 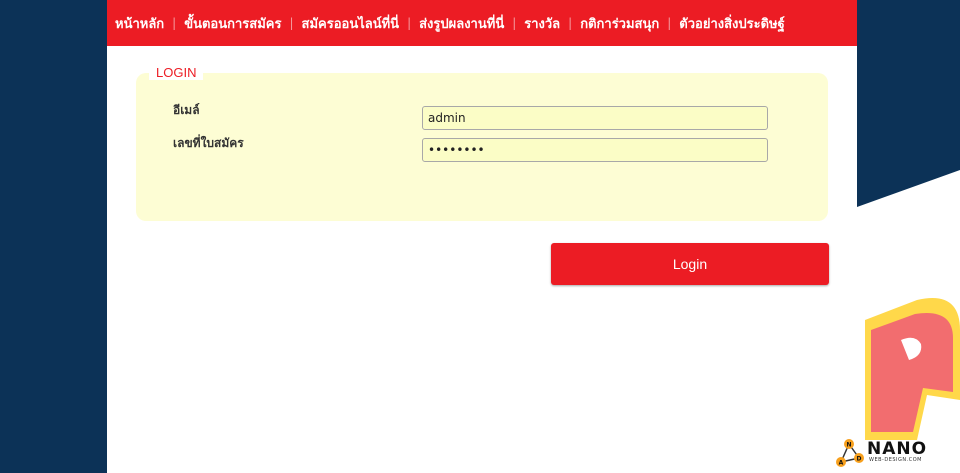 I want to click on nav-item-steps: ขั้นตอนการสมัคร, so click(x=232, y=23).